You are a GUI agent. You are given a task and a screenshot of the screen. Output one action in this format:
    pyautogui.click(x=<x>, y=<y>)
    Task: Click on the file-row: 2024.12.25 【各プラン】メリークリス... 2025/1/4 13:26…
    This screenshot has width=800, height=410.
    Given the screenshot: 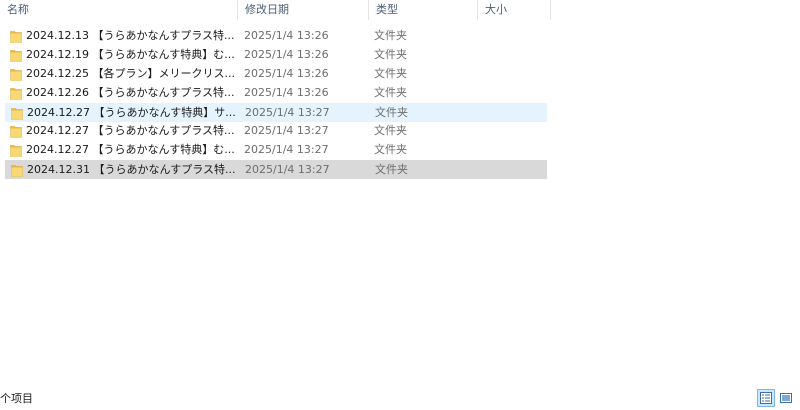 What is the action you would take?
    pyautogui.click(x=276, y=74)
    